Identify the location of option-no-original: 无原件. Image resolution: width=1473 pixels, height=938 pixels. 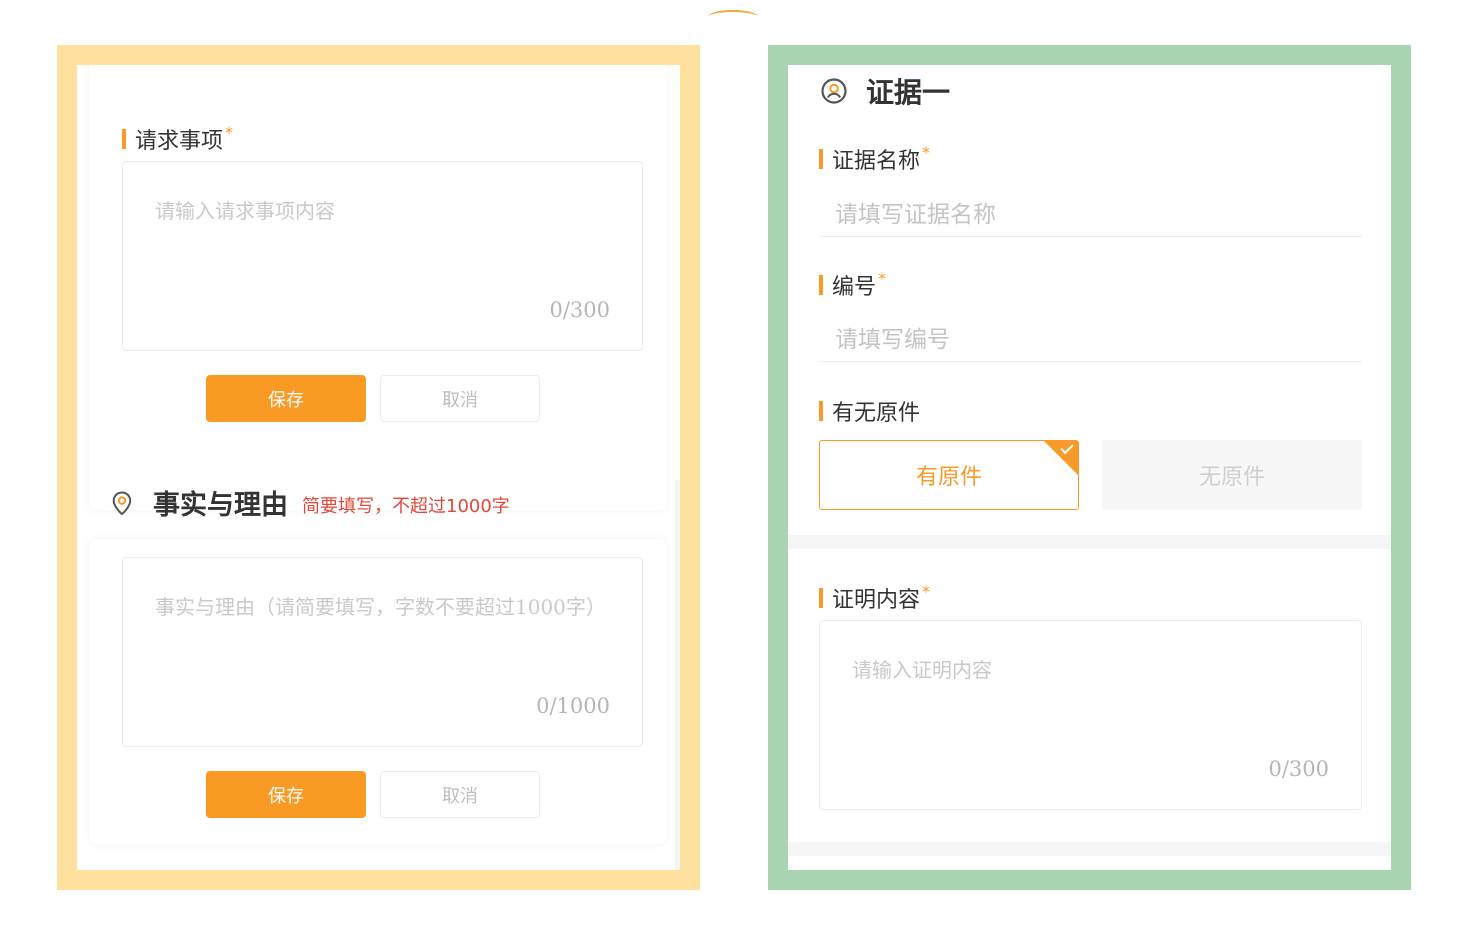
(1232, 475).